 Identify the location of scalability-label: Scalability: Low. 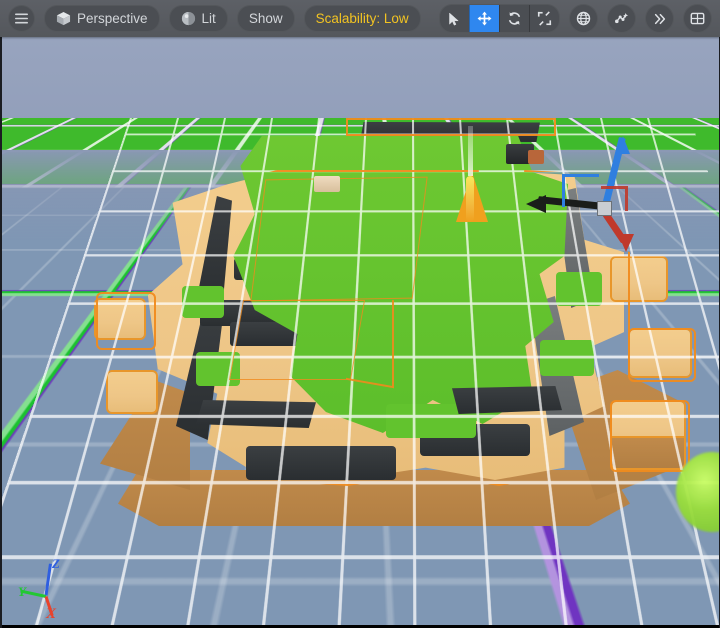
(362, 18).